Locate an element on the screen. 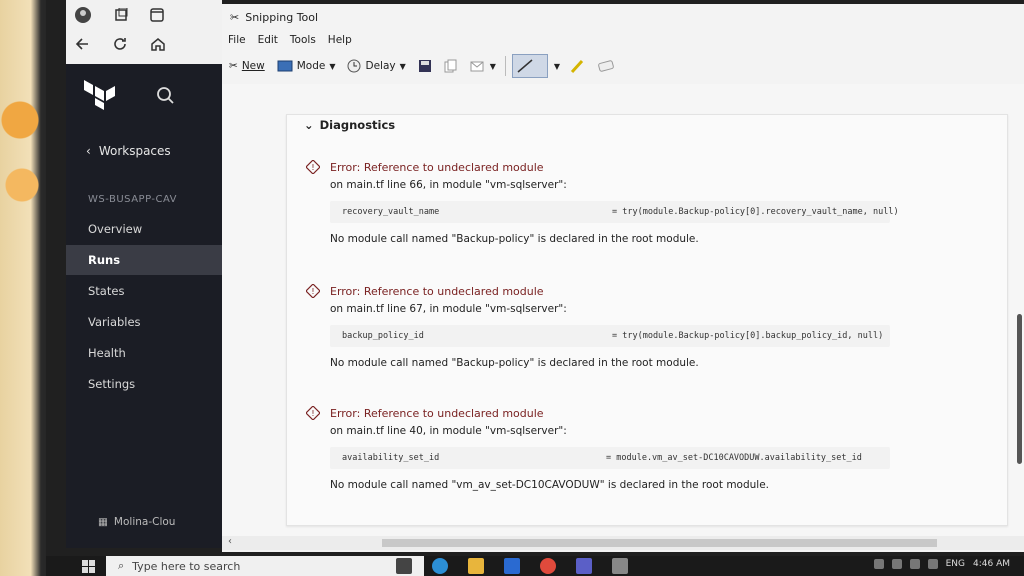  save-icon is located at coordinates (424, 66).